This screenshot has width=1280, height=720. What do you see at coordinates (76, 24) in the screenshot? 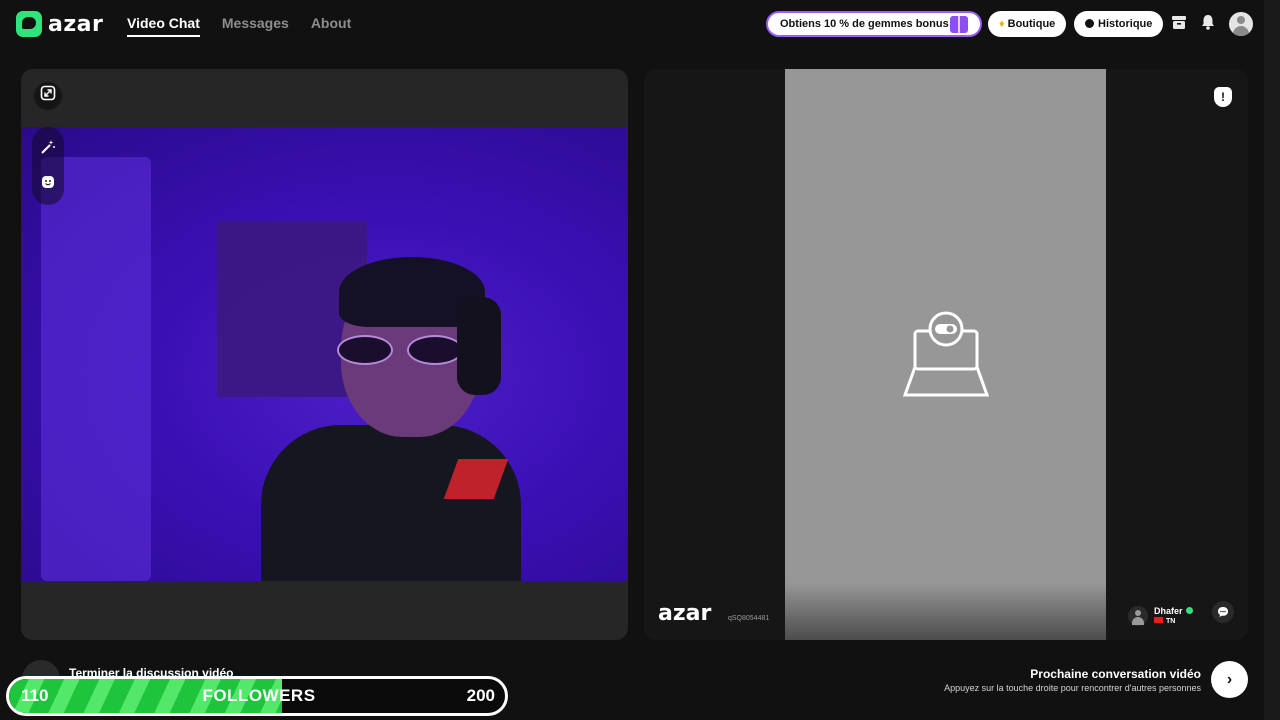
I see `brand-name: azar` at bounding box center [76, 24].